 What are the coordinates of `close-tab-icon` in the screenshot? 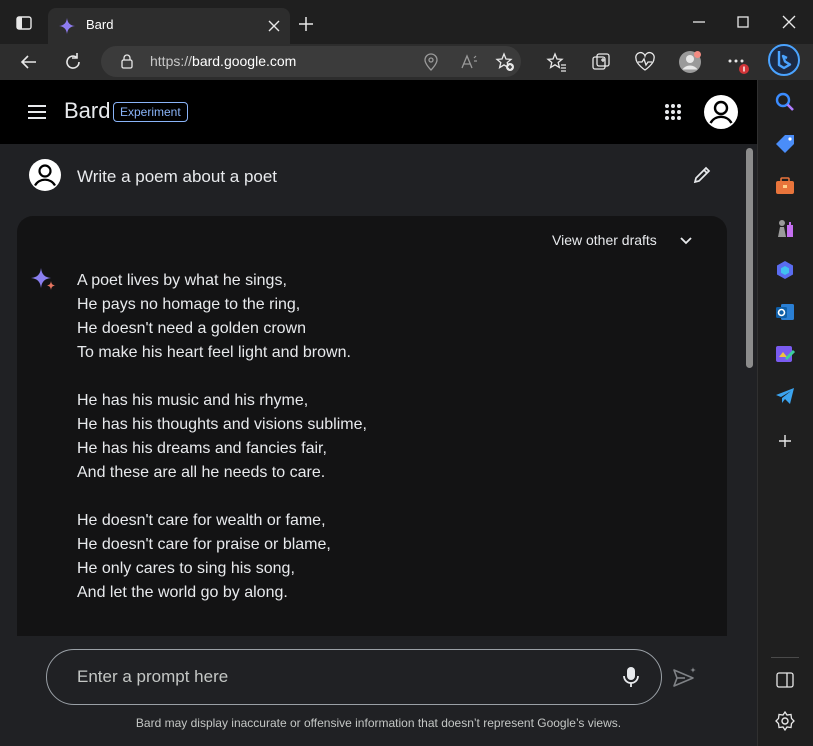 It's located at (274, 26).